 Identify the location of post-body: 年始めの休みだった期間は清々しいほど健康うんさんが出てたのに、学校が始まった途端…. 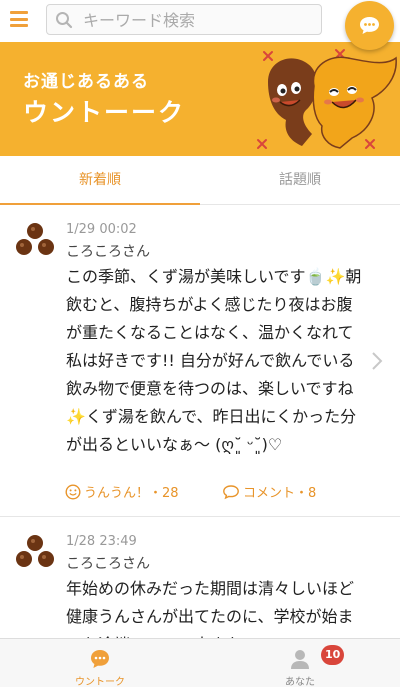
(210, 608).